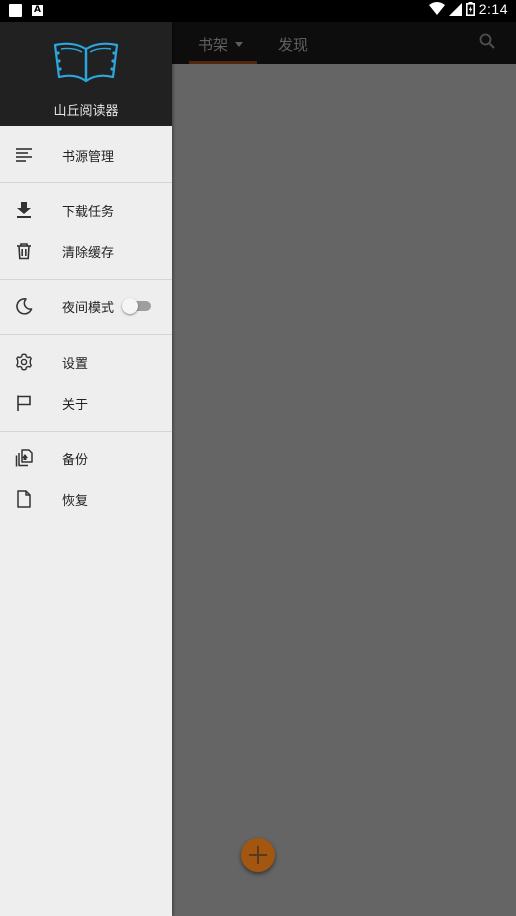 The image size is (516, 916). Describe the element at coordinates (24, 458) in the screenshot. I see `backup-icon` at that location.